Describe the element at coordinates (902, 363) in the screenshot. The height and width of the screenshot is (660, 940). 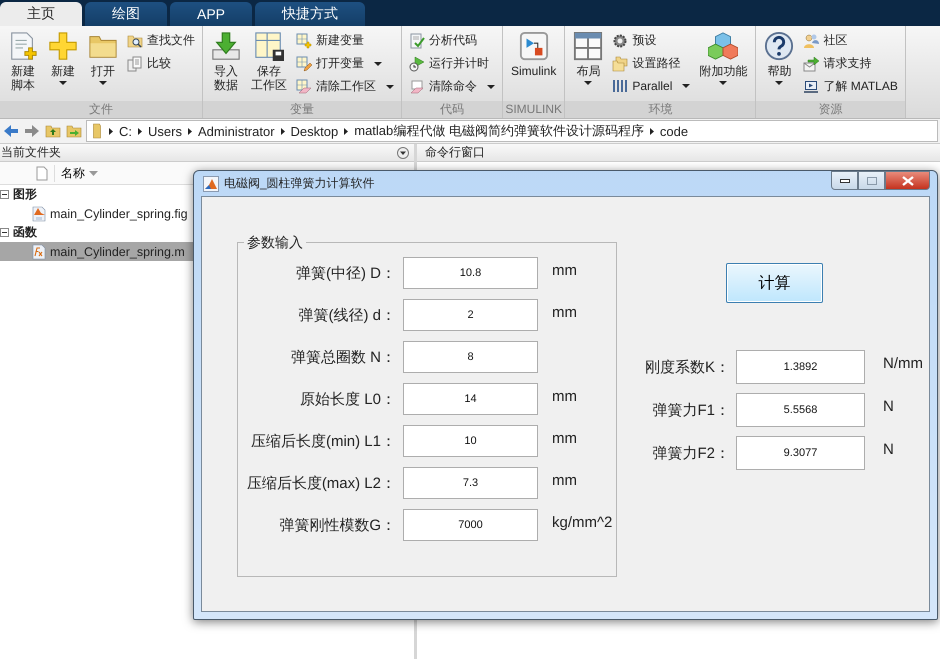
I see `unit-label: N/mm` at that location.